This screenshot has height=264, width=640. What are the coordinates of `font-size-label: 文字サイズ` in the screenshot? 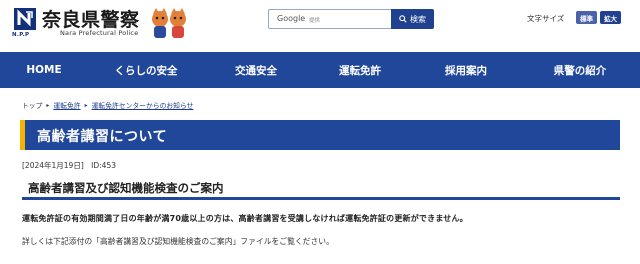 It's located at (546, 18).